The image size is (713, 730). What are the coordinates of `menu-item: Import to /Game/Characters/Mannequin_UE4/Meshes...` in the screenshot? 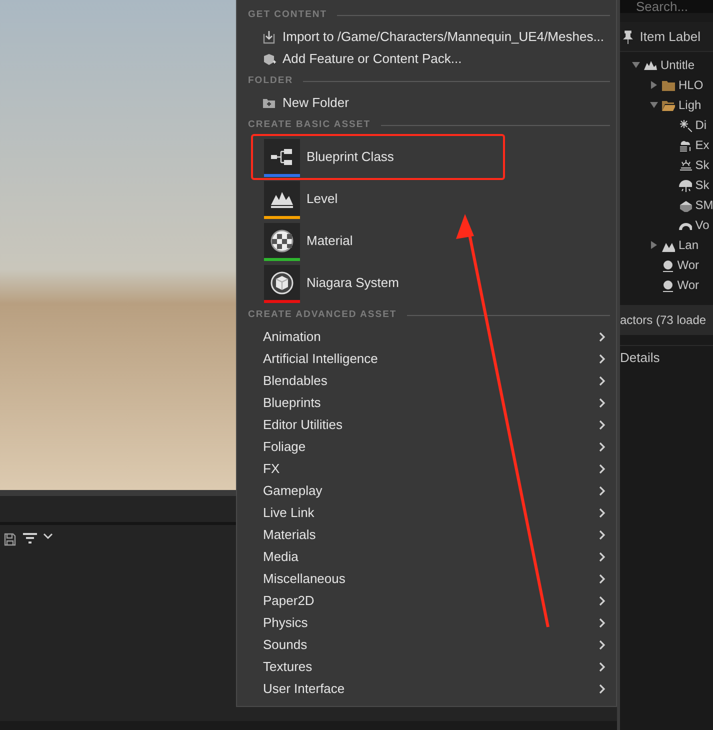 It's located at (429, 37).